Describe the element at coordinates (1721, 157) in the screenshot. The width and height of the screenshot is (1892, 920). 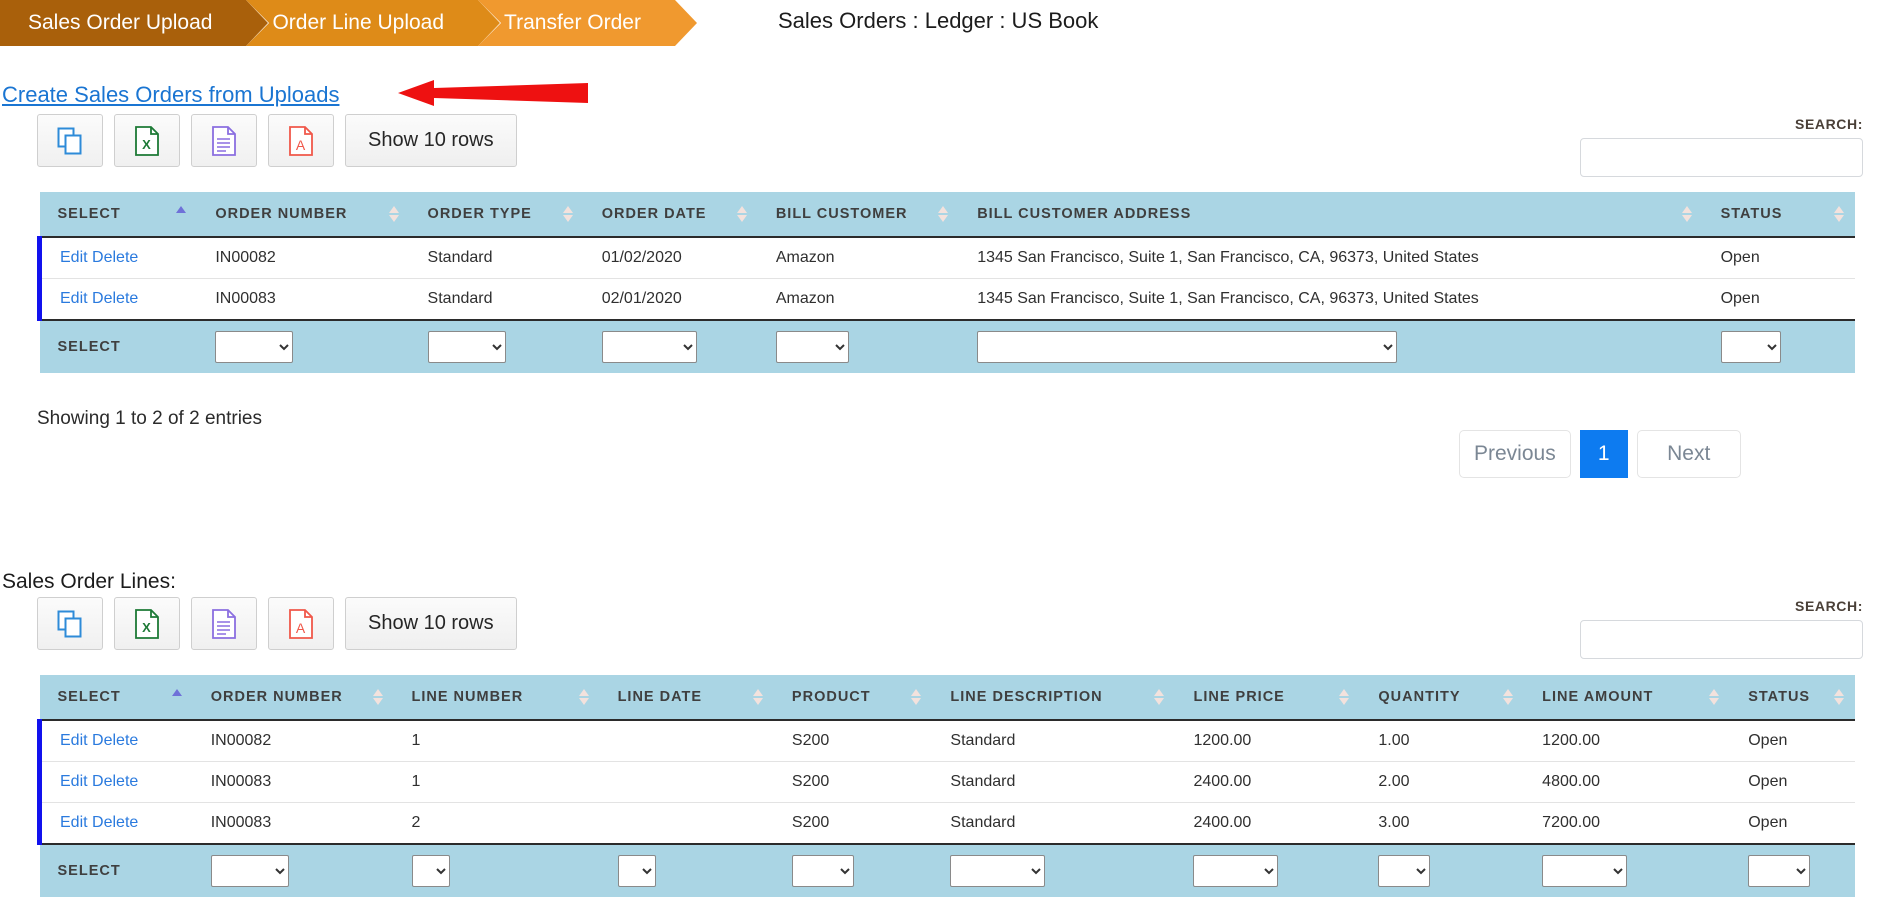
I see `orders-search-input` at that location.